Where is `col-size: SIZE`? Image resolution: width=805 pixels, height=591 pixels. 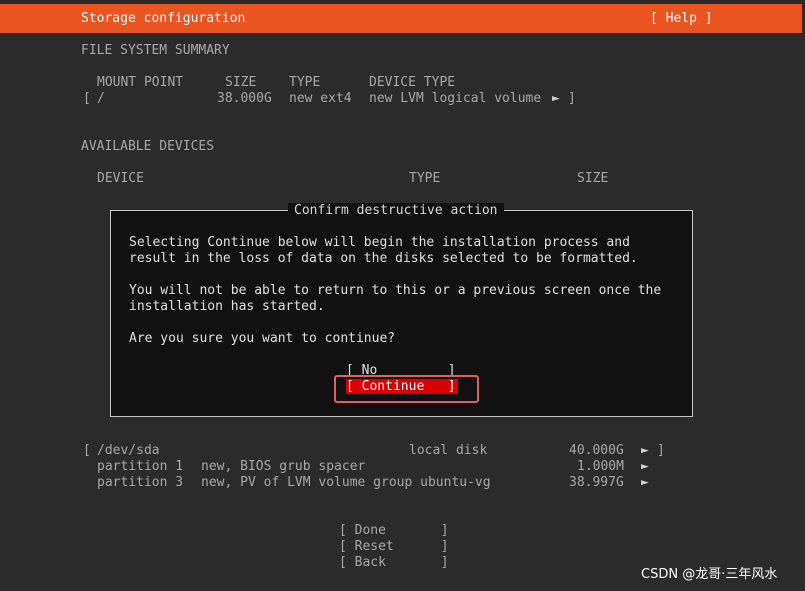 col-size: SIZE is located at coordinates (241, 82).